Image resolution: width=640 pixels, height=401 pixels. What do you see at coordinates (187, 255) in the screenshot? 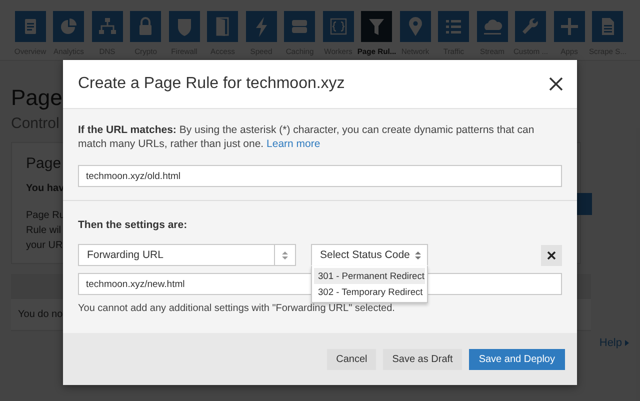
I see `setting-select: Forwarding URL` at bounding box center [187, 255].